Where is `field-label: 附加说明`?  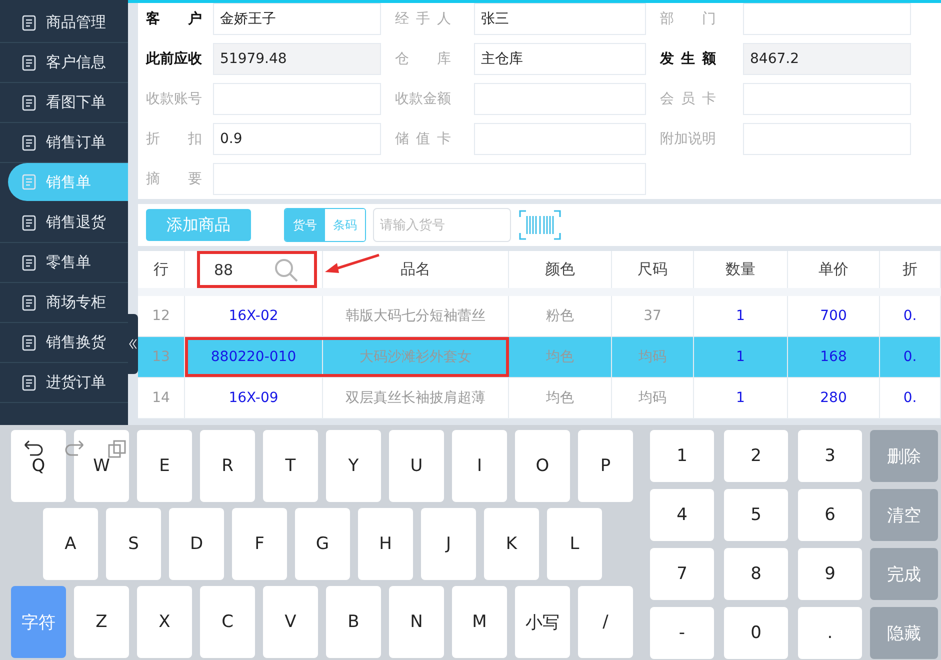 field-label: 附加说明 is located at coordinates (688, 139).